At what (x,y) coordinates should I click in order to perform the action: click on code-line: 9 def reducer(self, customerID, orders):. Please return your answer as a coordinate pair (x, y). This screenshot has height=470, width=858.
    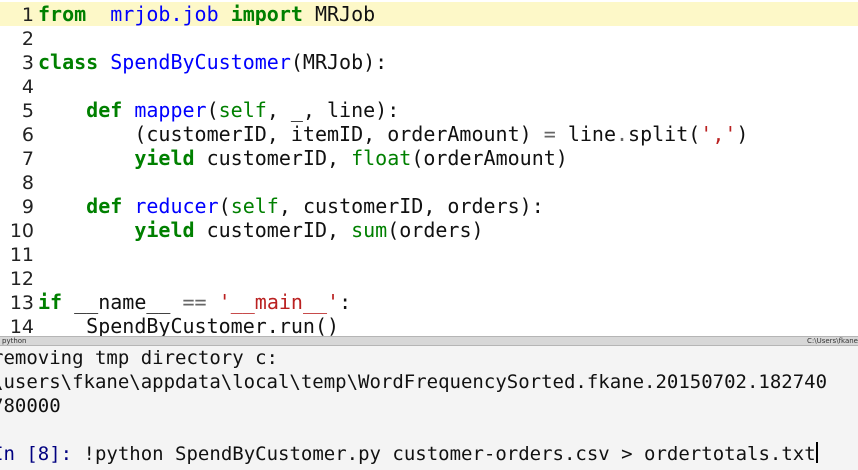
    Looking at the image, I should click on (429, 206).